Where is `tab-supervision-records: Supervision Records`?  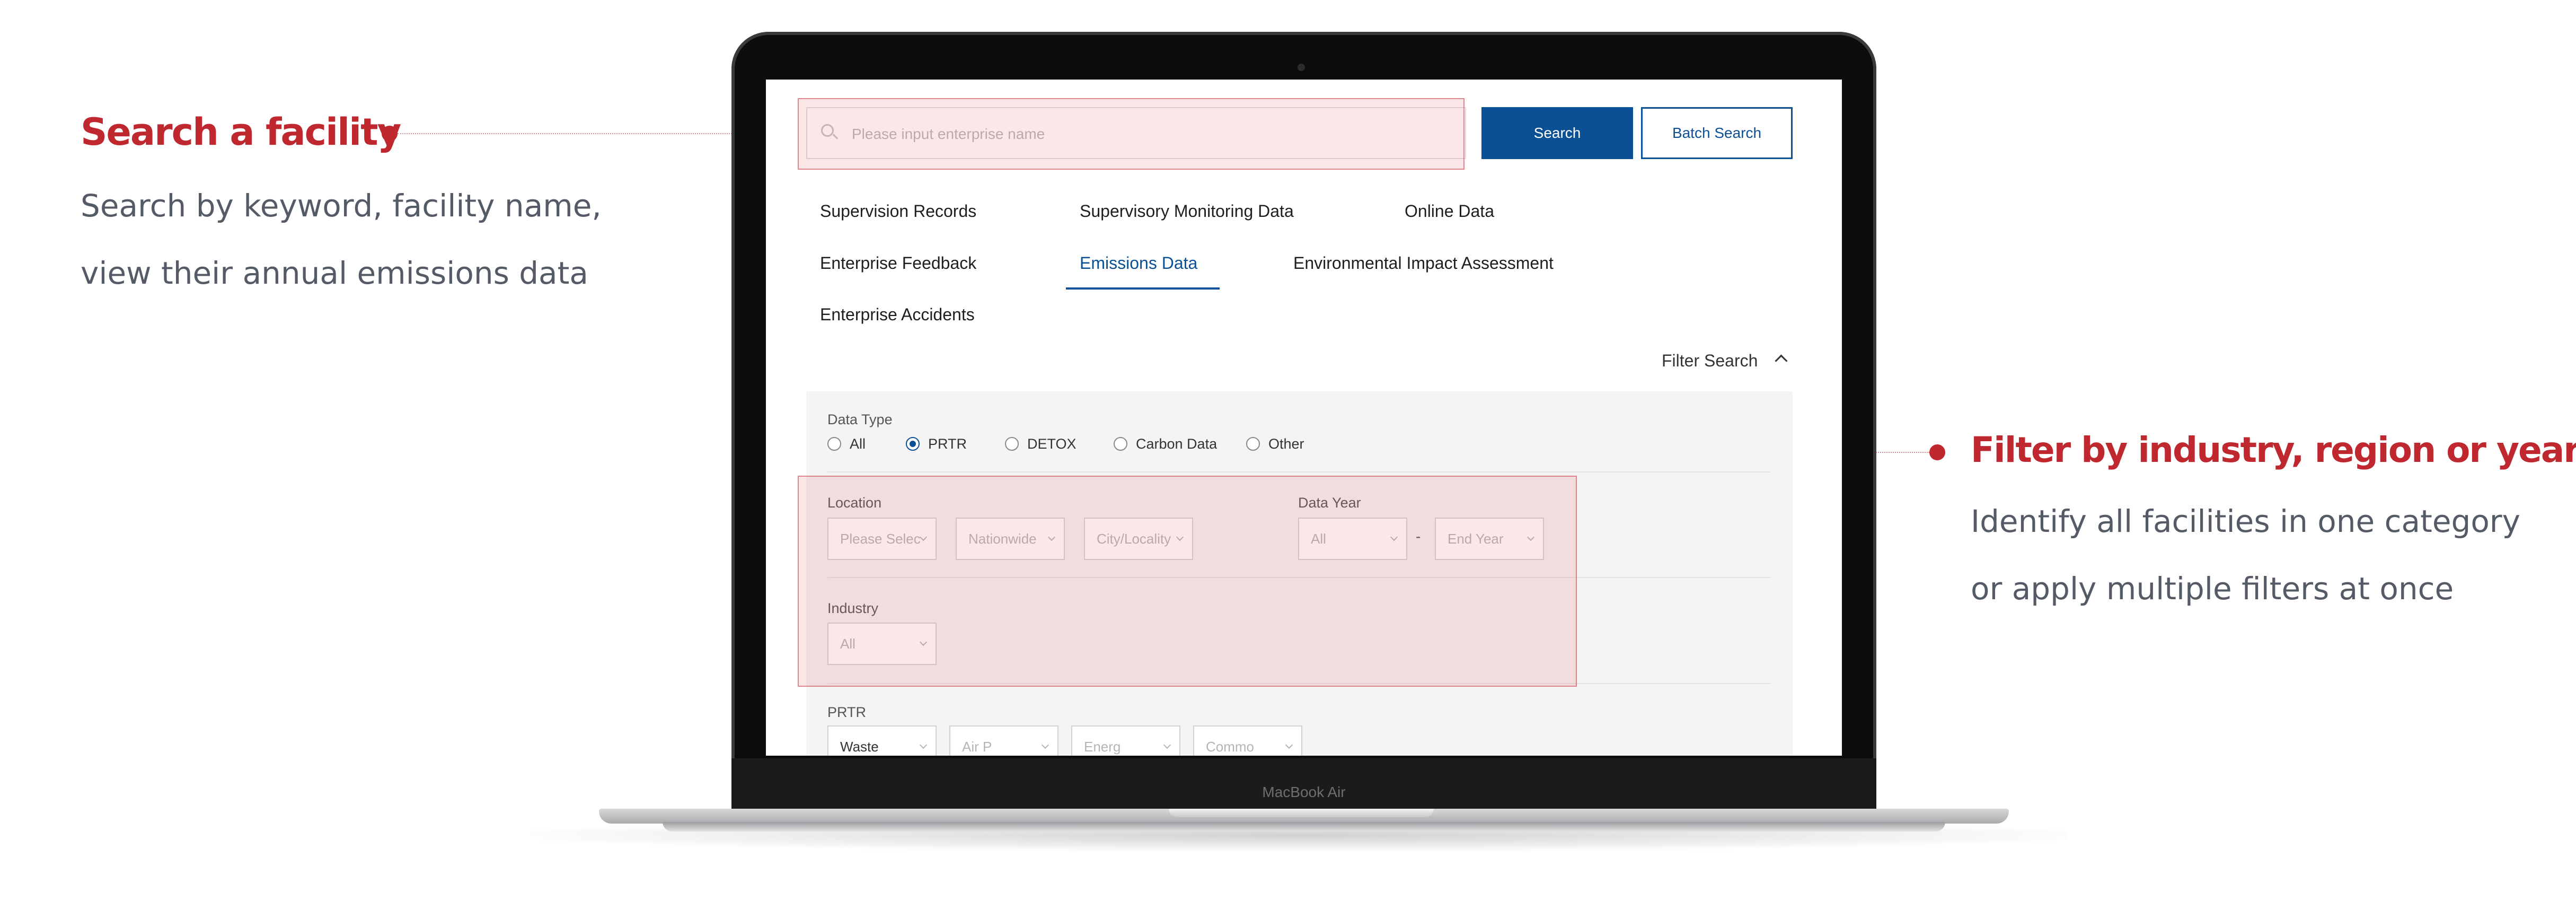 tab-supervision-records: Supervision Records is located at coordinates (898, 211).